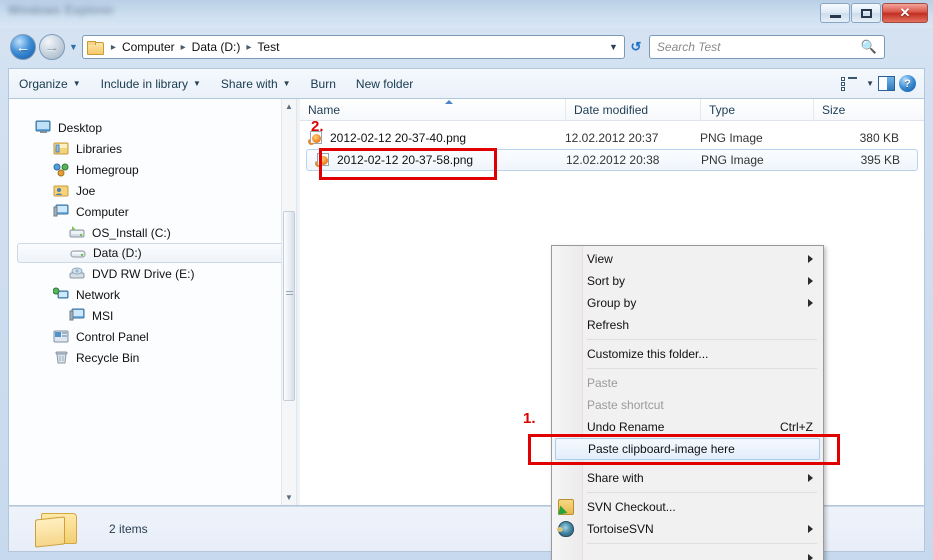 This screenshot has width=933, height=560. Describe the element at coordinates (661, 449) in the screenshot. I see `context-menu-item-label: Paste clipboard-image here` at that location.